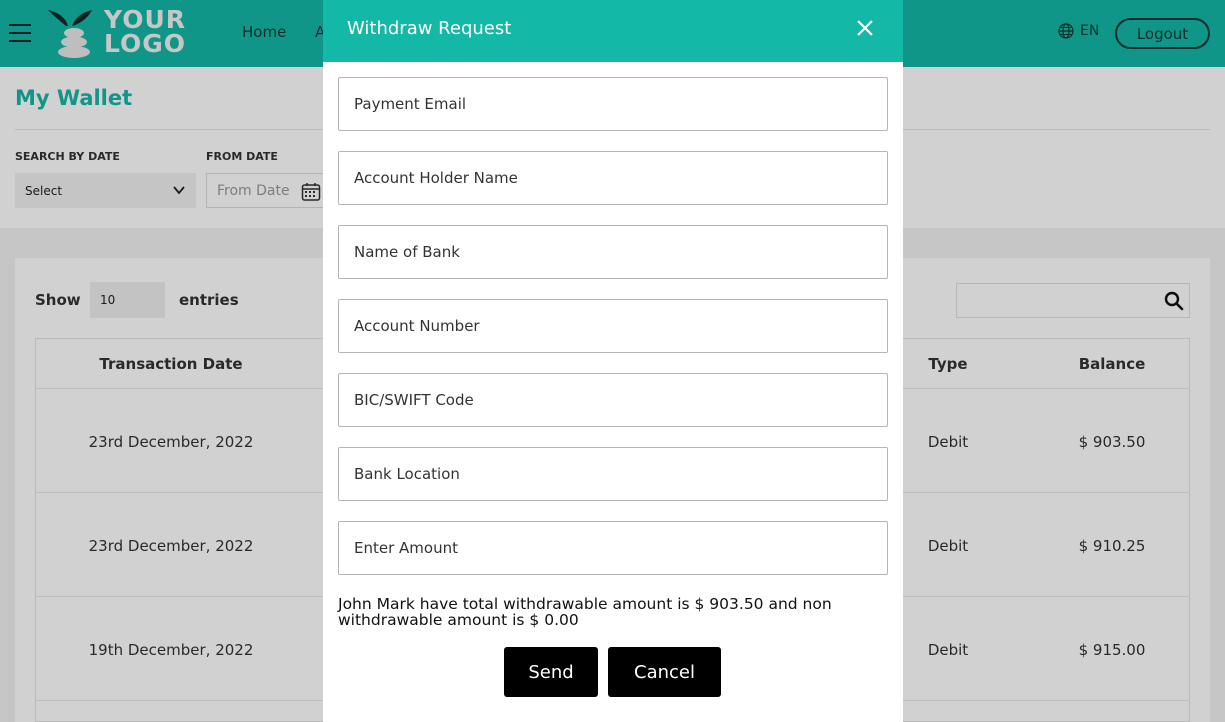  Describe the element at coordinates (664, 672) in the screenshot. I see `cancel-button: Cancel` at that location.